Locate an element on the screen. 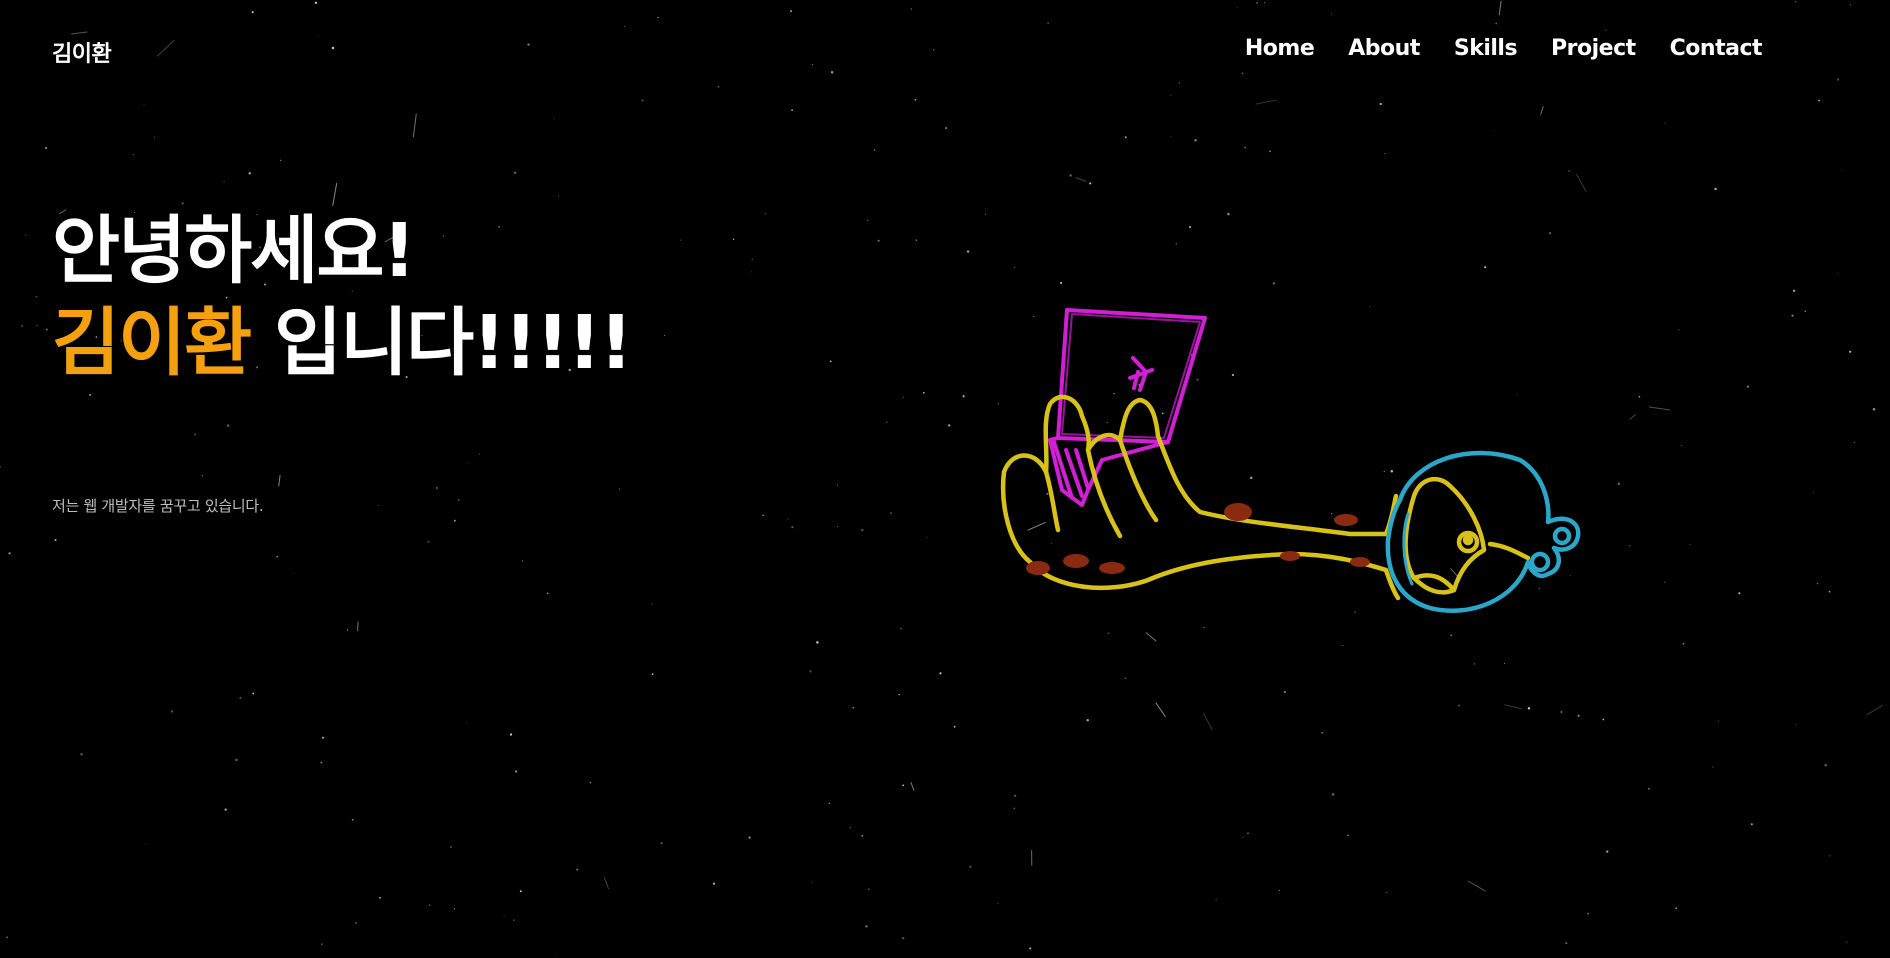  nav-about: About is located at coordinates (1384, 48).